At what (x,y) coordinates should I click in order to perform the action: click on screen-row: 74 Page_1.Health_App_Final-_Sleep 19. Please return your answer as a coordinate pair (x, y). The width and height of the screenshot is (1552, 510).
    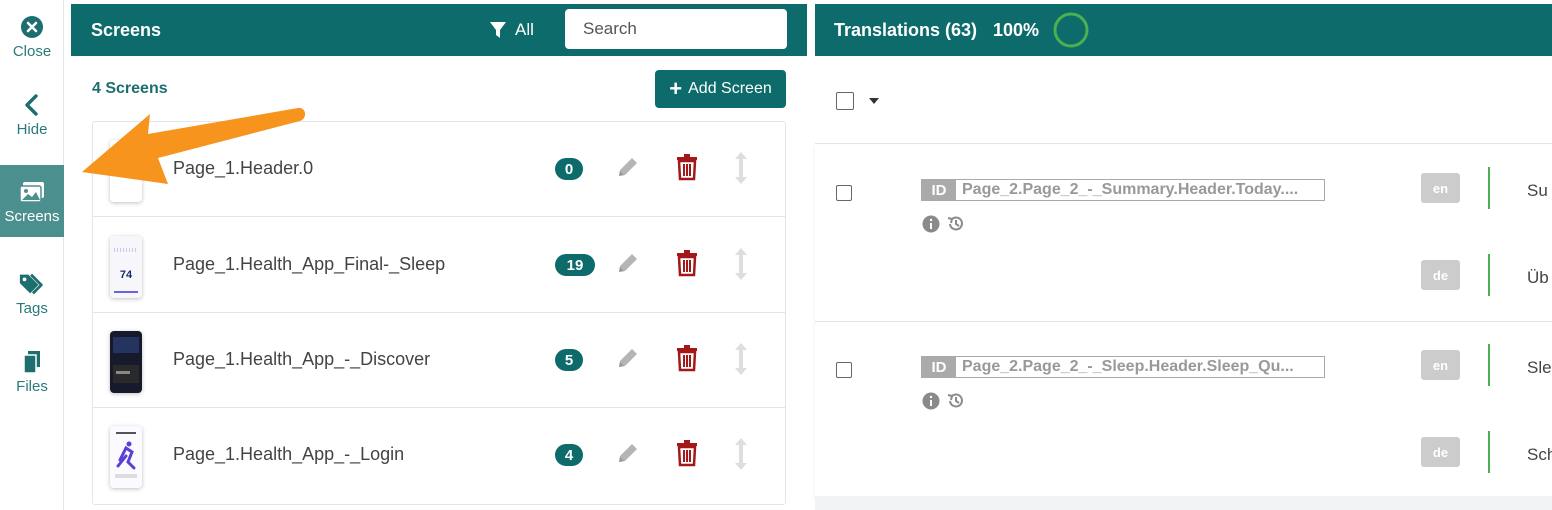
    Looking at the image, I should click on (439, 265).